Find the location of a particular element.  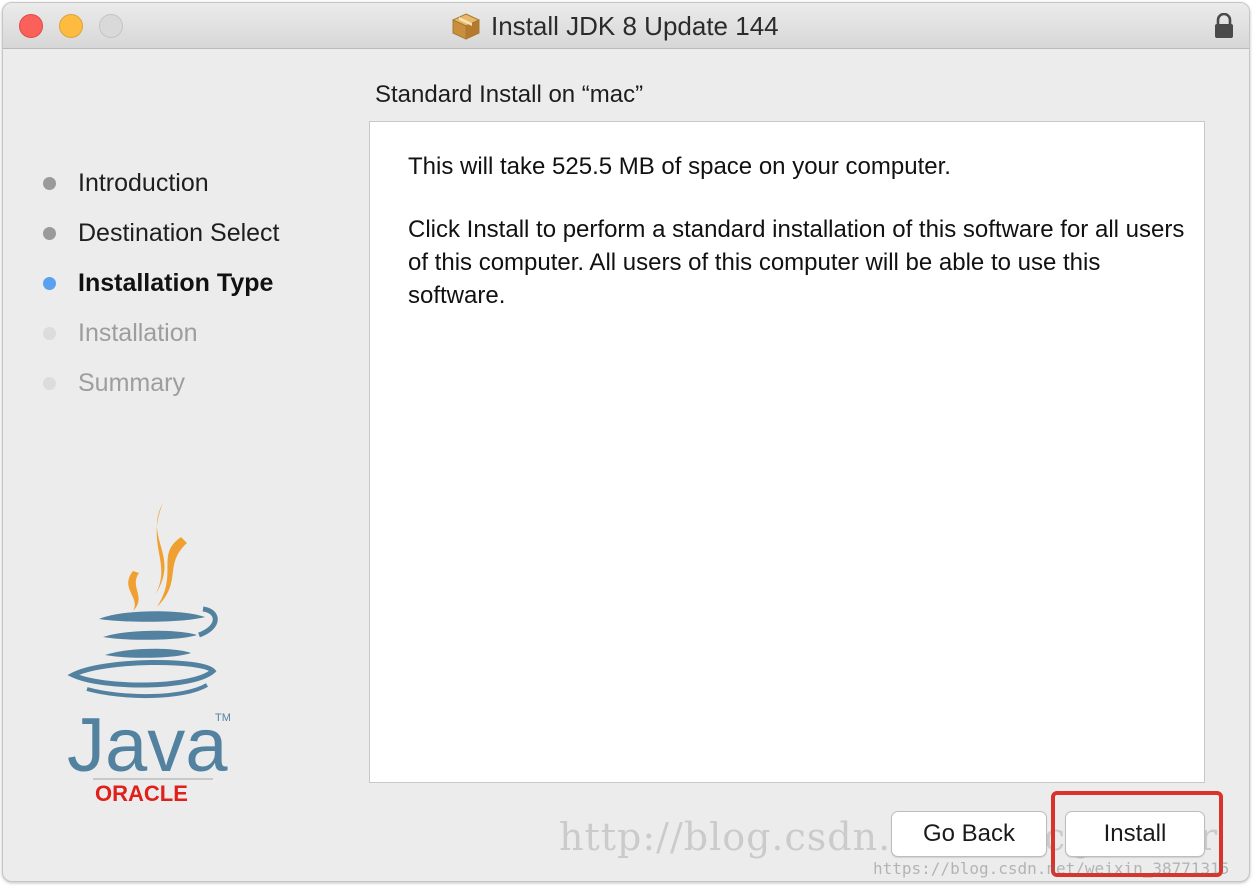

trademark-symbol: TM is located at coordinates (223, 718).